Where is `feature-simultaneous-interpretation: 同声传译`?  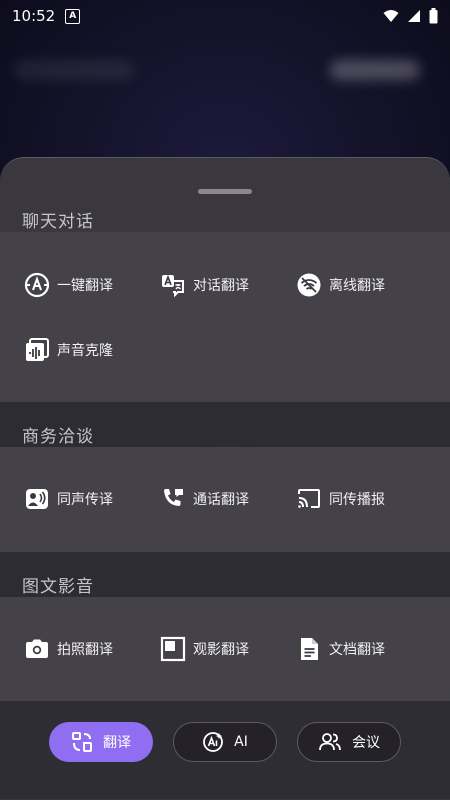 feature-simultaneous-interpretation: 同声传译 is located at coordinates (68, 499).